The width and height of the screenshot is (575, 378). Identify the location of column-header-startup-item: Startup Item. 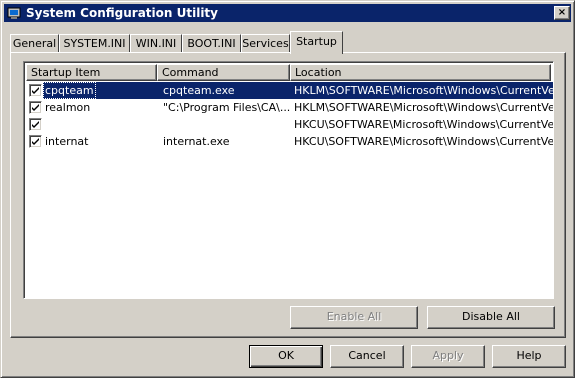
(91, 72).